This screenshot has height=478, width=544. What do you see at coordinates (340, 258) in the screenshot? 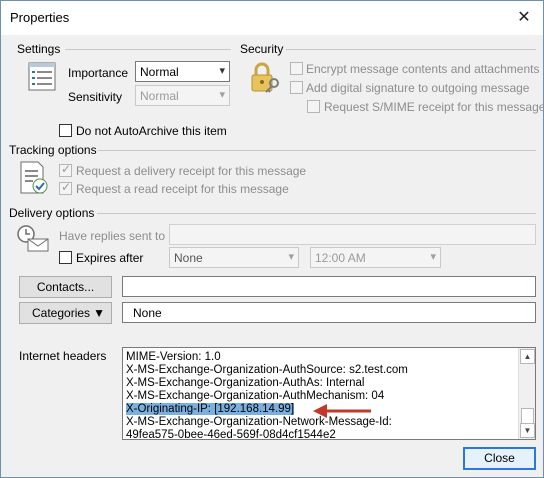
I see `expires-time-value: 12:00 AM` at bounding box center [340, 258].